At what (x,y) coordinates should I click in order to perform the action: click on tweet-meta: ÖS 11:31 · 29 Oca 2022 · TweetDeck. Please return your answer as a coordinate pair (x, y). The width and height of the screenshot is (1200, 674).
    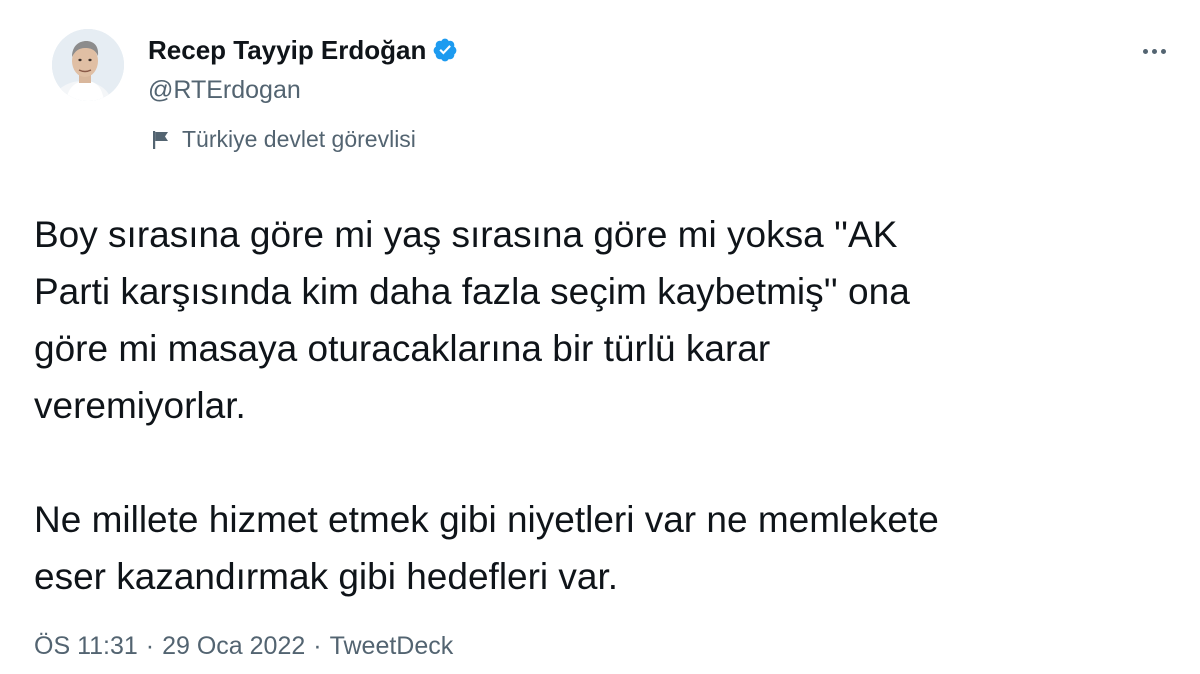
    Looking at the image, I should click on (243, 646).